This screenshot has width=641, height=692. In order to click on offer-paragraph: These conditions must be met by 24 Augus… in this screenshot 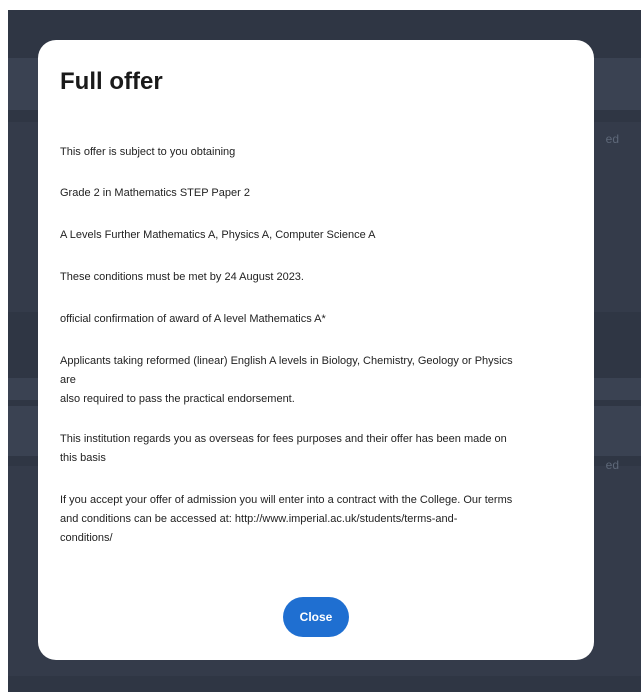, I will do `click(316, 277)`.